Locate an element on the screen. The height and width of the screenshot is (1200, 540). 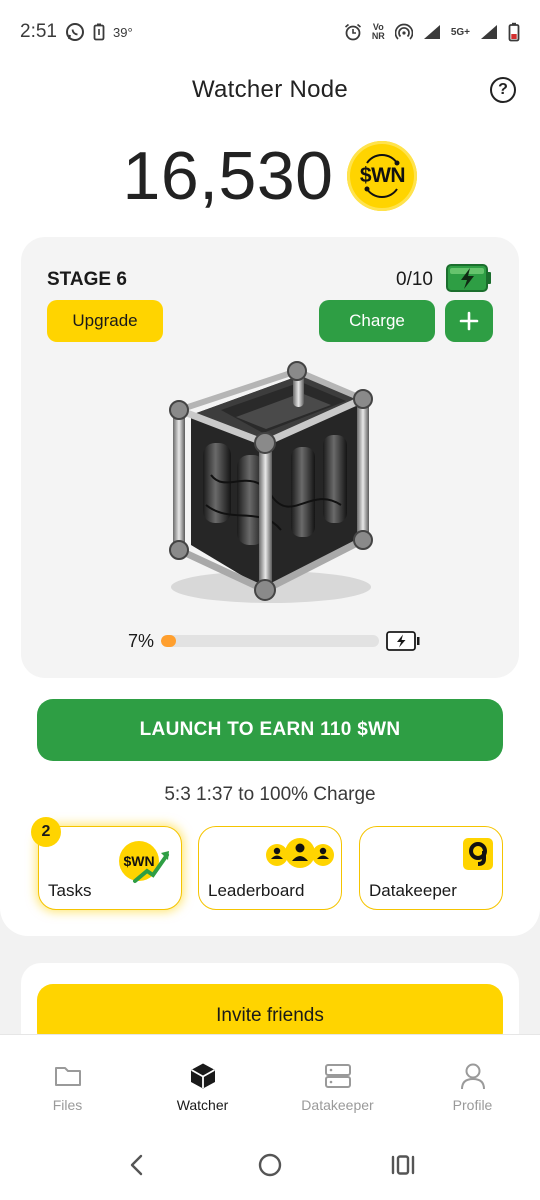
server-icon is located at coordinates (338, 1076).